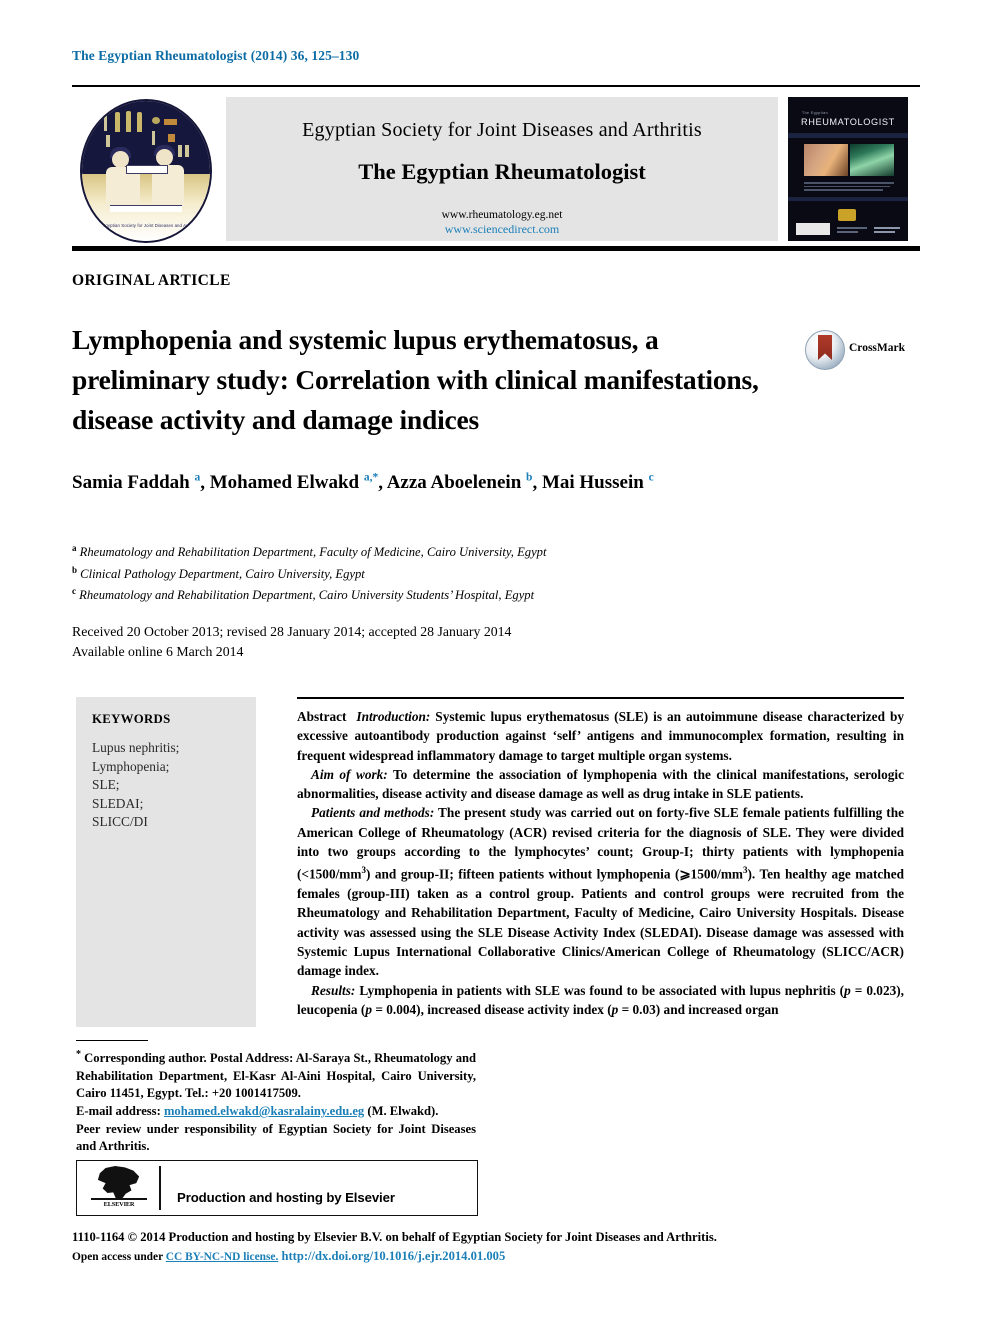 The height and width of the screenshot is (1323, 992). I want to click on cover-issn-mark, so click(887, 231).